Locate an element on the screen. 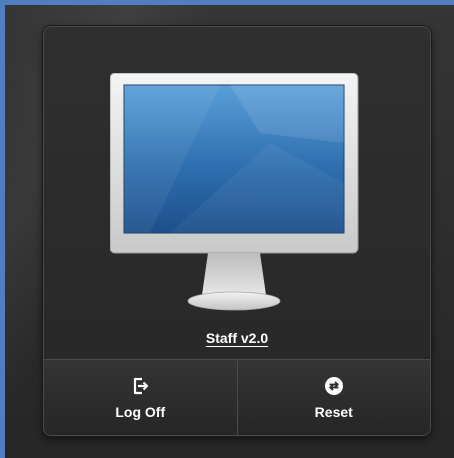  action-bar: Log Off Reset is located at coordinates (237, 397).